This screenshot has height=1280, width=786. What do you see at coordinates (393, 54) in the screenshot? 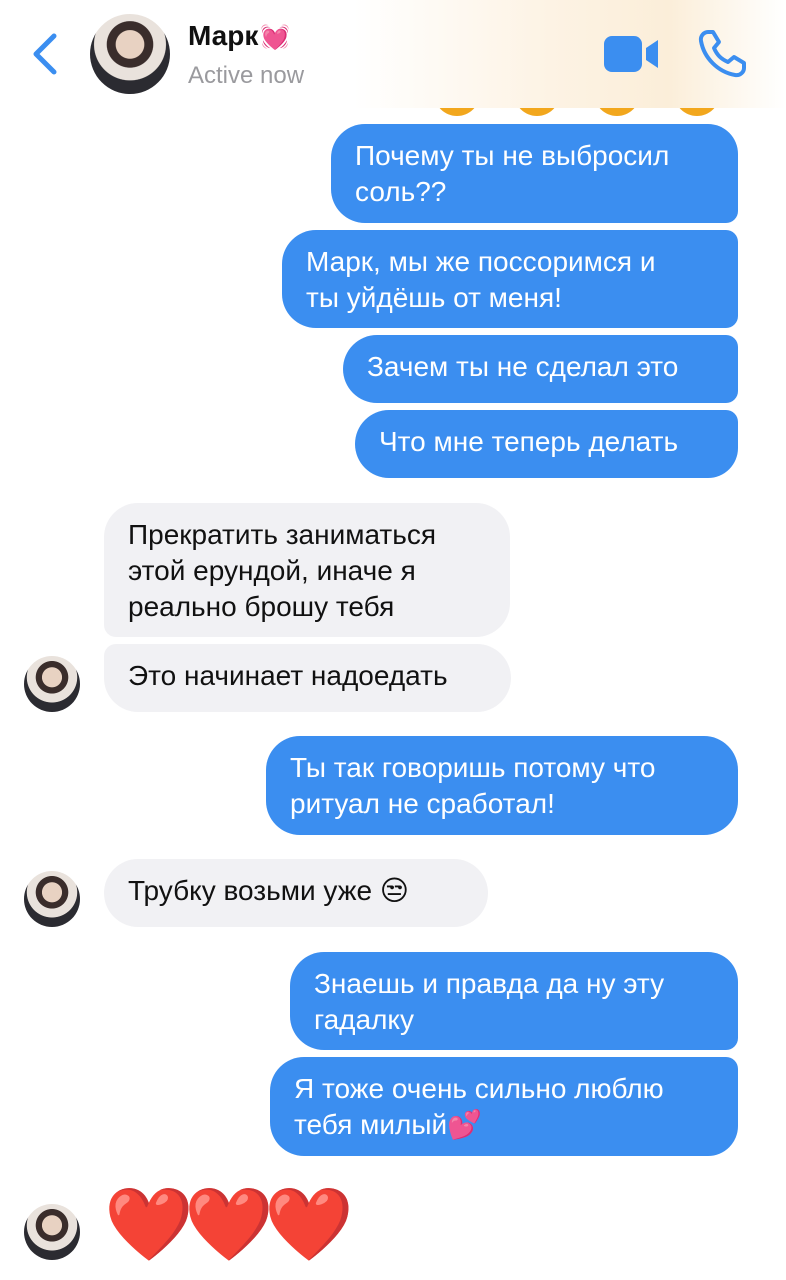
I see `chat-header: Марк💓 Active now` at bounding box center [393, 54].